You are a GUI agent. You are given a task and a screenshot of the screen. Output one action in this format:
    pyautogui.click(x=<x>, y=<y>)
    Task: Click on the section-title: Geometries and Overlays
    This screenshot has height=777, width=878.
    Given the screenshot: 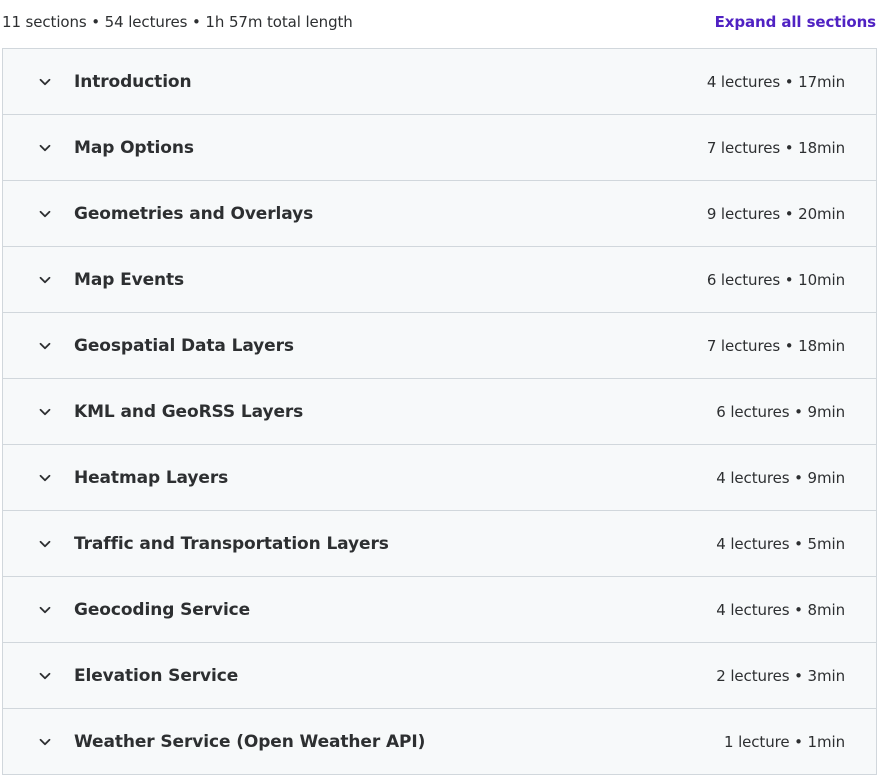 What is the action you would take?
    pyautogui.click(x=194, y=213)
    